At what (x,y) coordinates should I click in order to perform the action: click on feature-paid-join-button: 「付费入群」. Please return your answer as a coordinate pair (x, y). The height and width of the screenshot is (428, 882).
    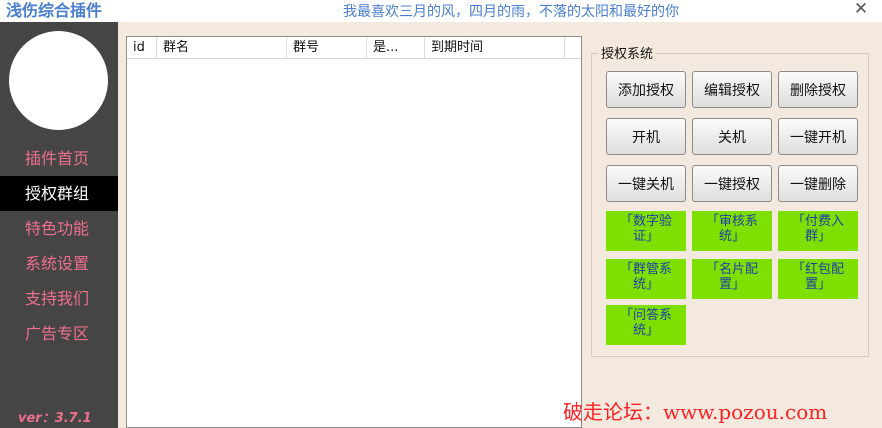
    Looking at the image, I should click on (818, 231).